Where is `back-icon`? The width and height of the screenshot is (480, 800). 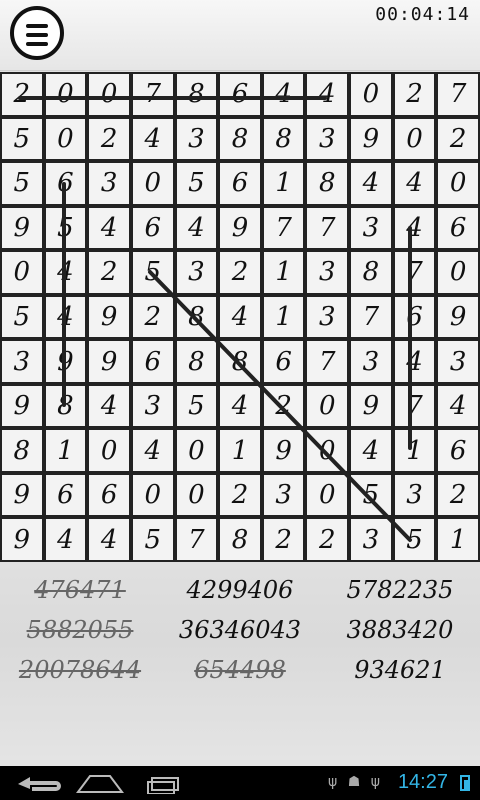 back-icon is located at coordinates (40, 783).